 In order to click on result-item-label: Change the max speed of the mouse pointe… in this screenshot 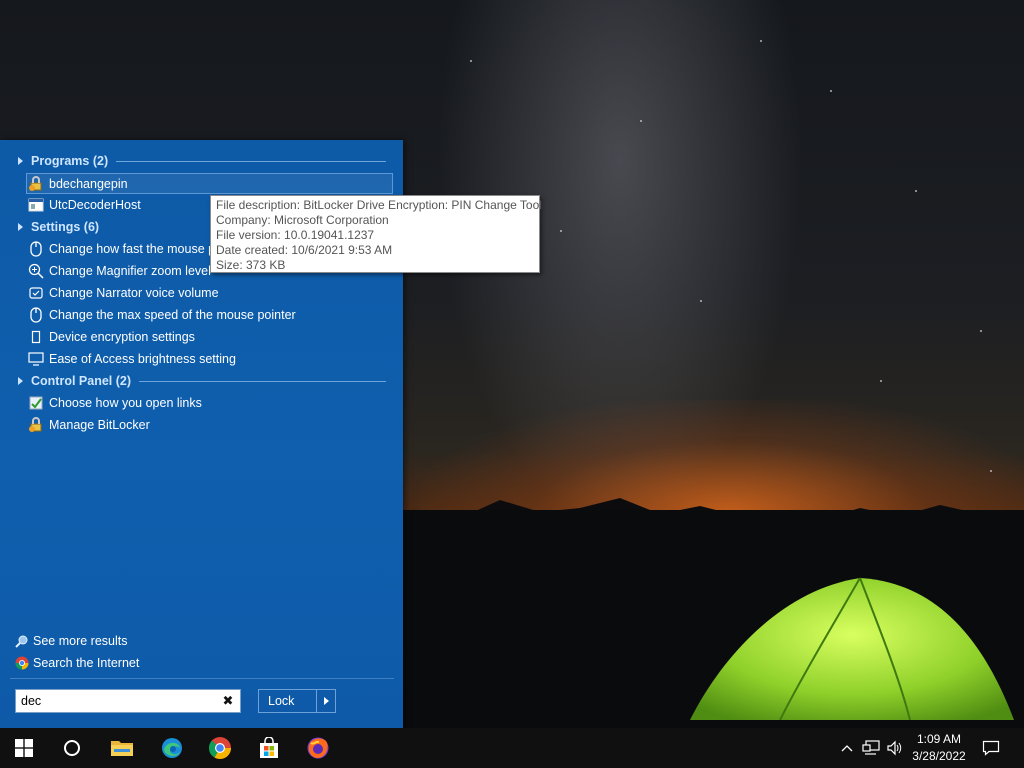, I will do `click(172, 315)`.